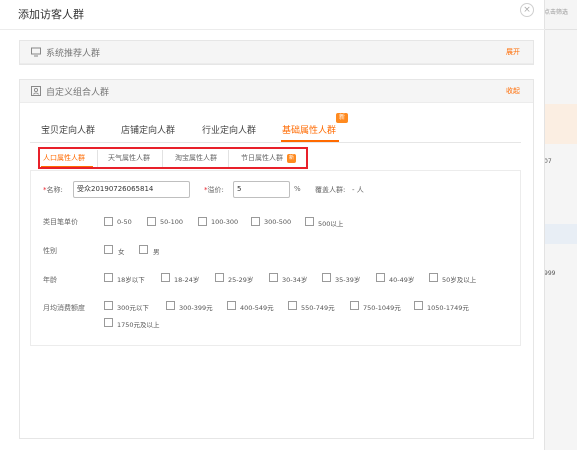 The height and width of the screenshot is (450, 577). I want to click on divider, so click(272, 29).